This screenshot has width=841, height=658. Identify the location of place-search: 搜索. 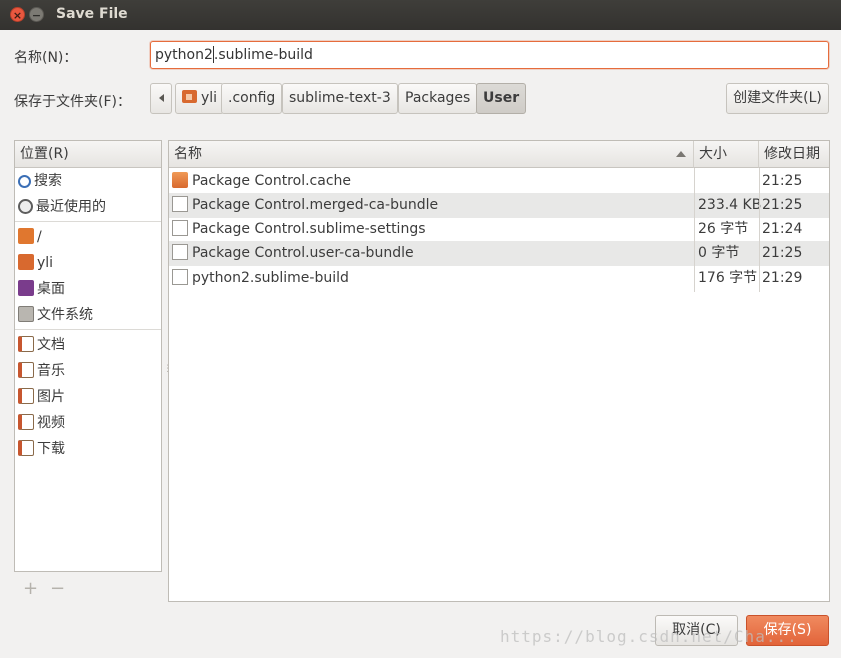
(88, 181).